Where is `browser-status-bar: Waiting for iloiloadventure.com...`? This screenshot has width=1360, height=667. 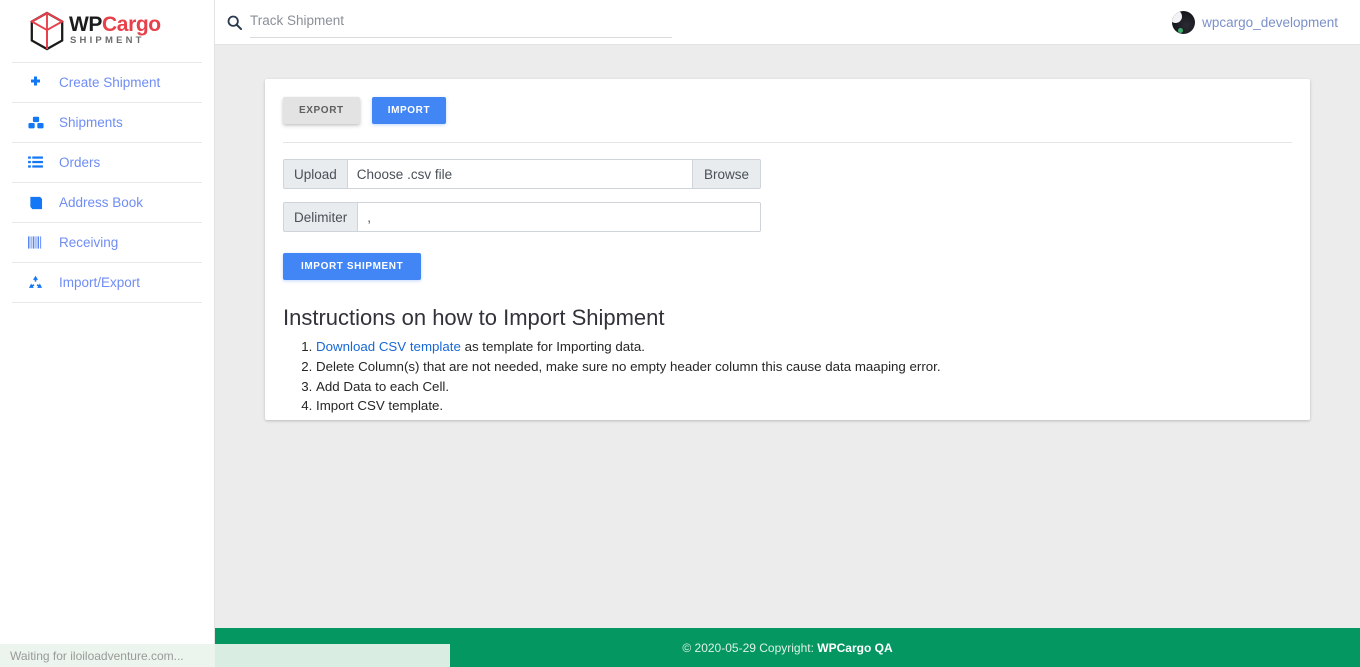
browser-status-bar: Waiting for iloiloadventure.com... is located at coordinates (225, 655).